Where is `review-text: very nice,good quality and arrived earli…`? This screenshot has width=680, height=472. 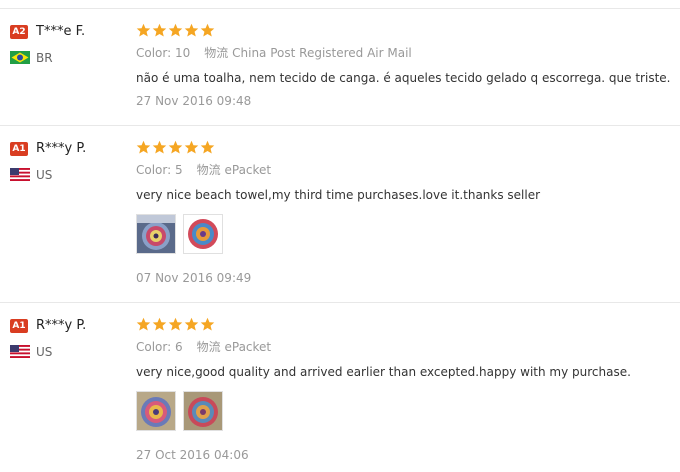
review-text: very nice,good quality and arrived earli… is located at coordinates (383, 372).